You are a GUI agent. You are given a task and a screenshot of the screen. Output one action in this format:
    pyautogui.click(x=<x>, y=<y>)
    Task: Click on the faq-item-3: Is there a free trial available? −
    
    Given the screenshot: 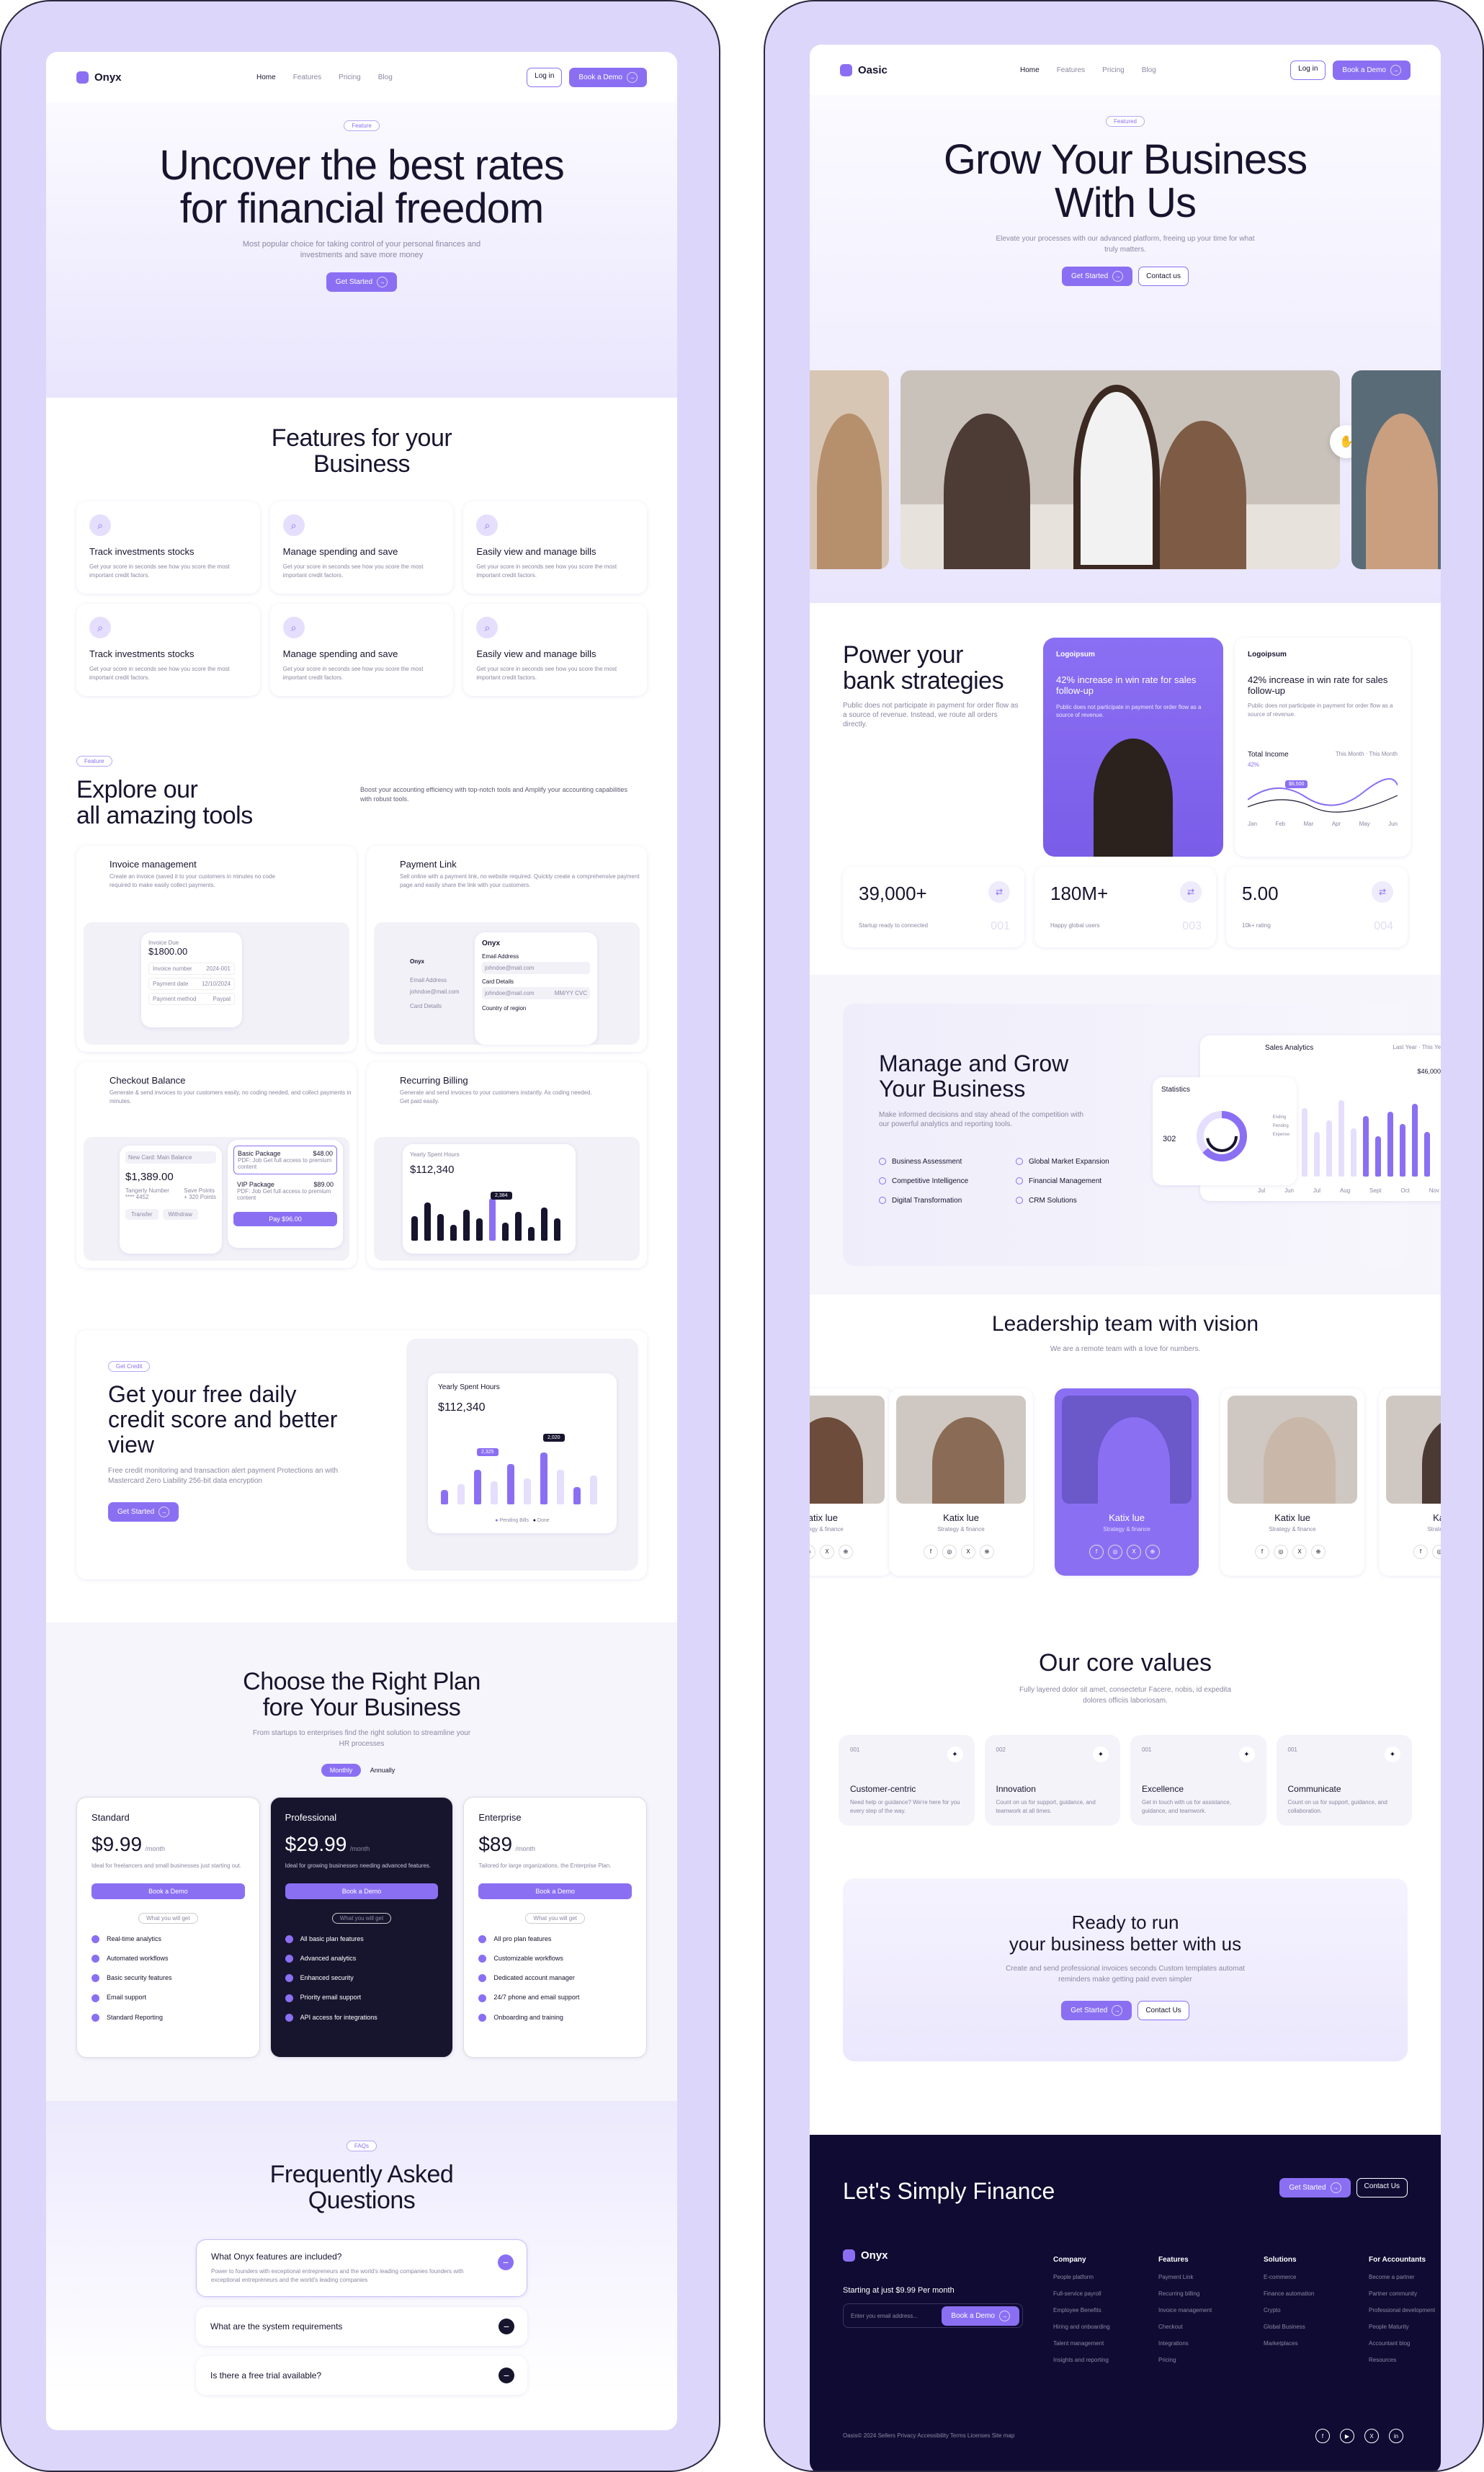 What is the action you would take?
    pyautogui.click(x=361, y=2375)
    